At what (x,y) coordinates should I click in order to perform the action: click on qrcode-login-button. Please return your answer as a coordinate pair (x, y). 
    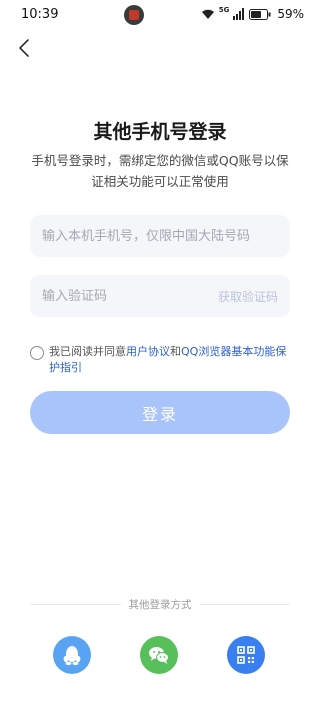
    Looking at the image, I should click on (246, 655).